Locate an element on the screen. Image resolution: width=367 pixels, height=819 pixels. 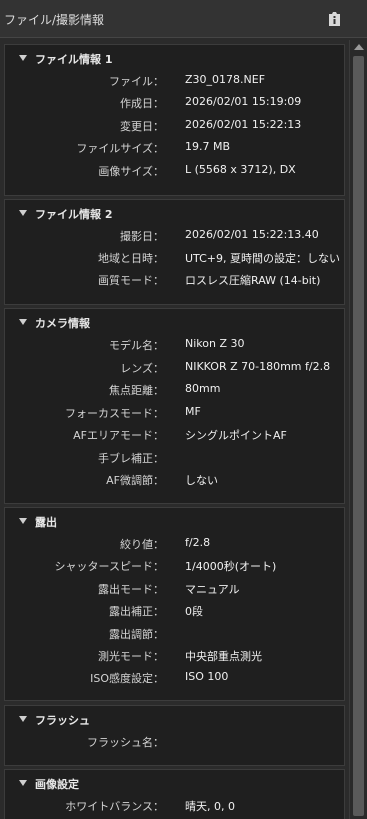
info-row: ファイルサイズ： 19.7 MB is located at coordinates (174, 150).